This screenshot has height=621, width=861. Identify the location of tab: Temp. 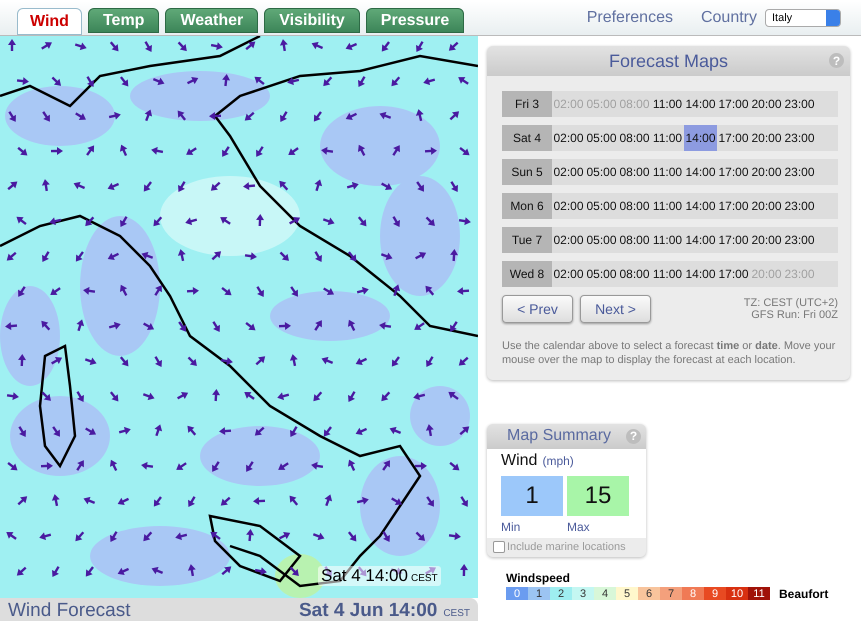
(124, 20).